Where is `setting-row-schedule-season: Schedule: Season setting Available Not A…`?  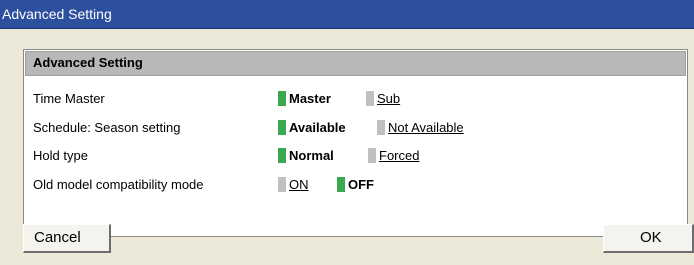 setting-row-schedule-season: Schedule: Season setting Available Not A… is located at coordinates (353, 128).